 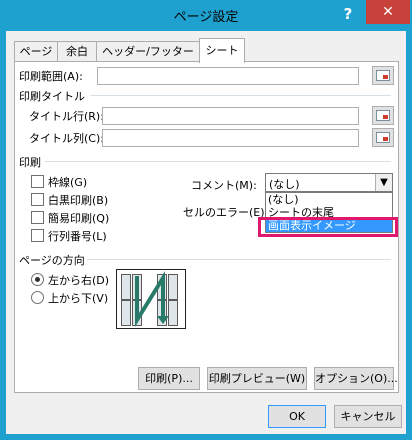 I want to click on row-col-headings-checkbox, so click(x=37, y=235).